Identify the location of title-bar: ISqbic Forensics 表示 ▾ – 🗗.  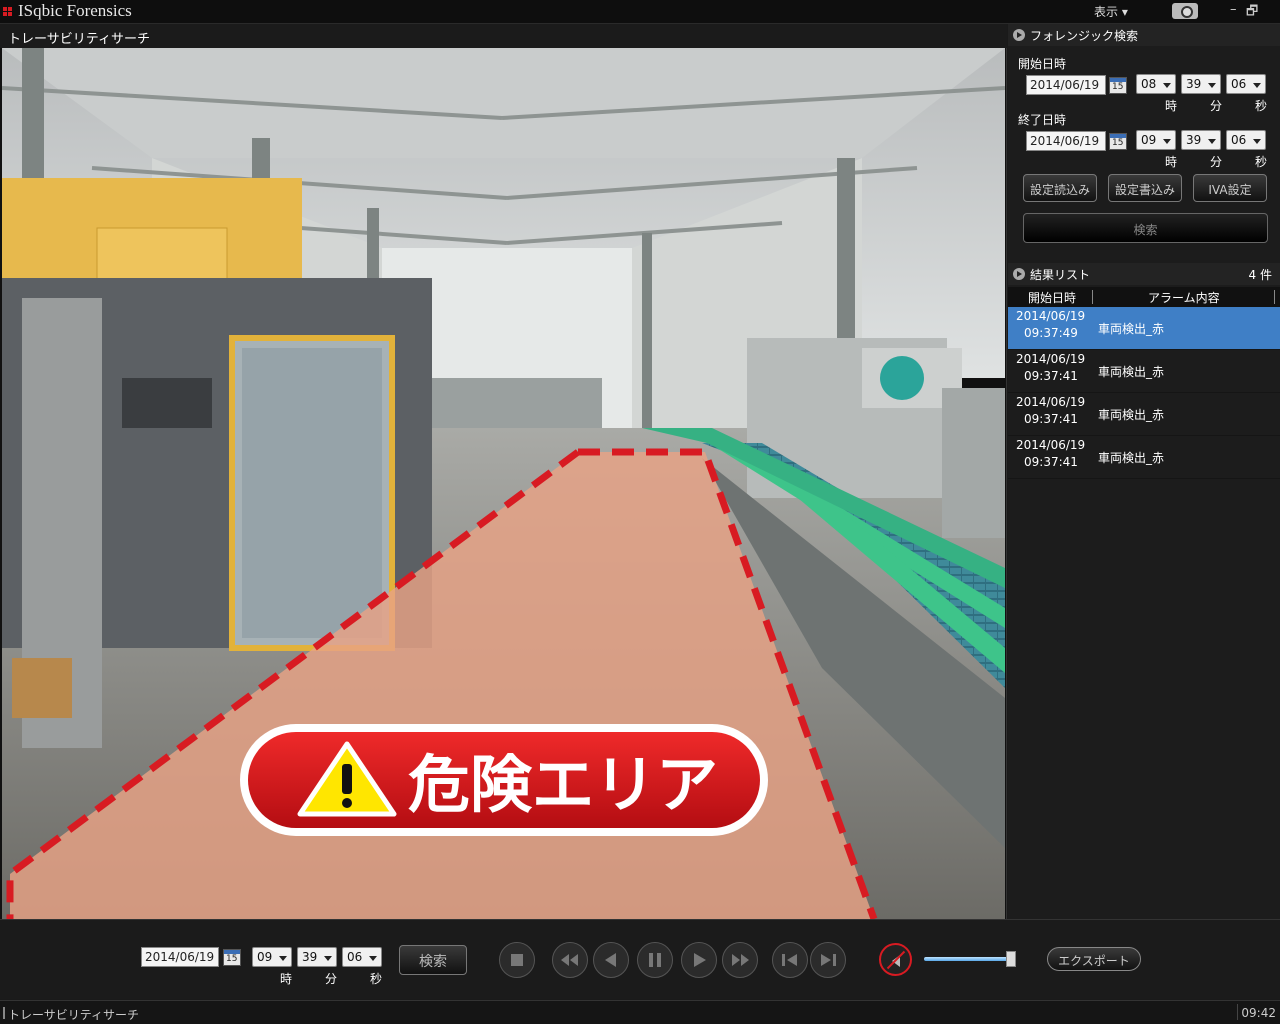
(640, 12).